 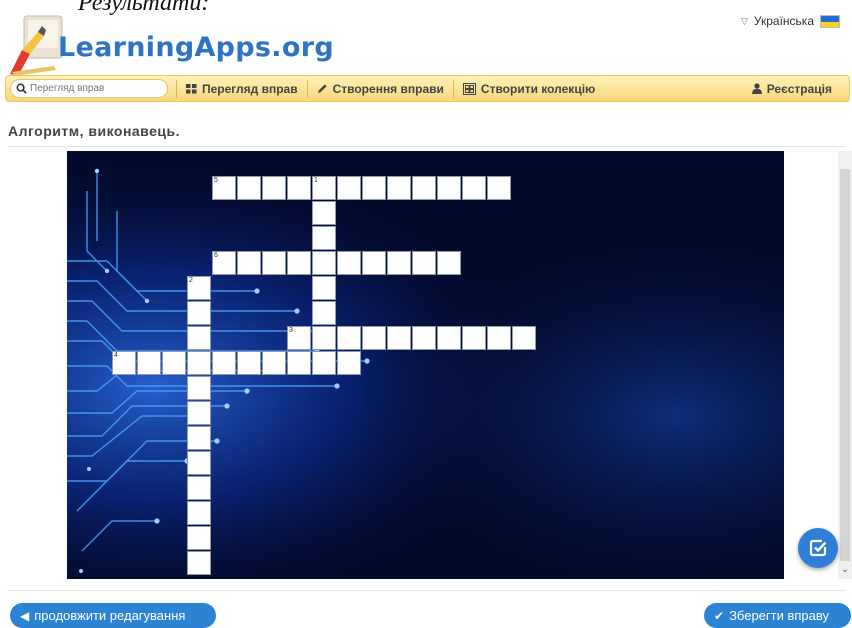 What do you see at coordinates (388, 88) in the screenshot?
I see `nav-create-label: Створення вправи` at bounding box center [388, 88].